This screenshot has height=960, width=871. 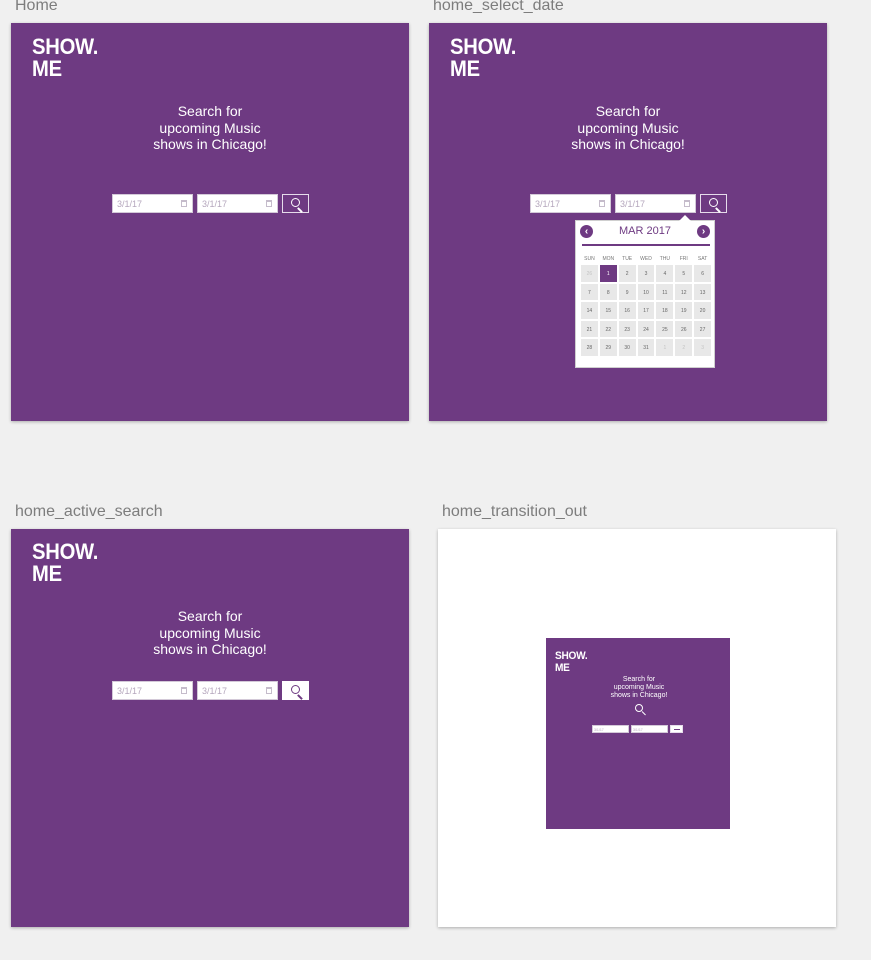 What do you see at coordinates (608, 328) in the screenshot?
I see `calendar-day: 22` at bounding box center [608, 328].